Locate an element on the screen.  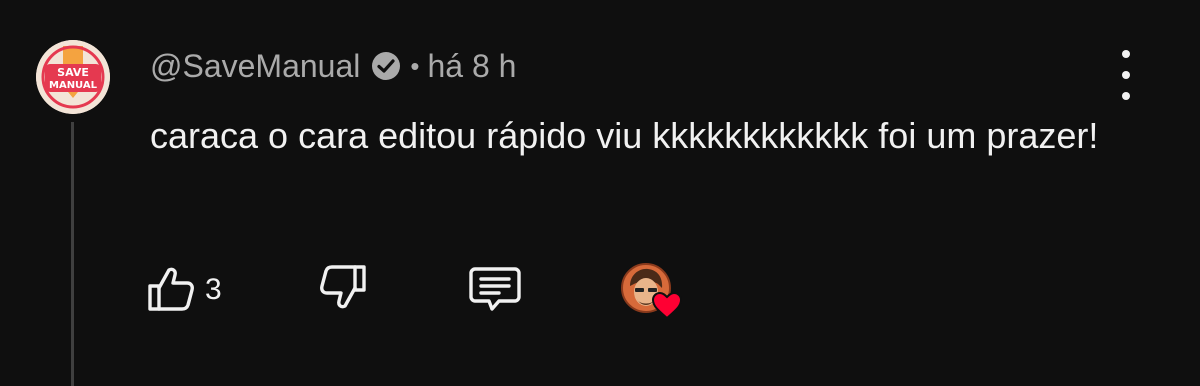
author-avatar: SAVE MANUAL is located at coordinates (73, 77).